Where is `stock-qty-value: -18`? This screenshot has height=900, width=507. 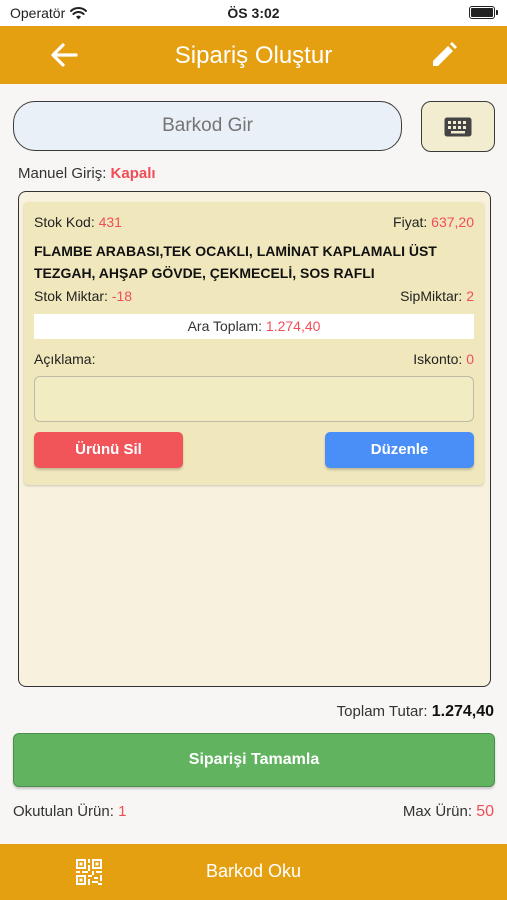
stock-qty-value: -18 is located at coordinates (122, 296).